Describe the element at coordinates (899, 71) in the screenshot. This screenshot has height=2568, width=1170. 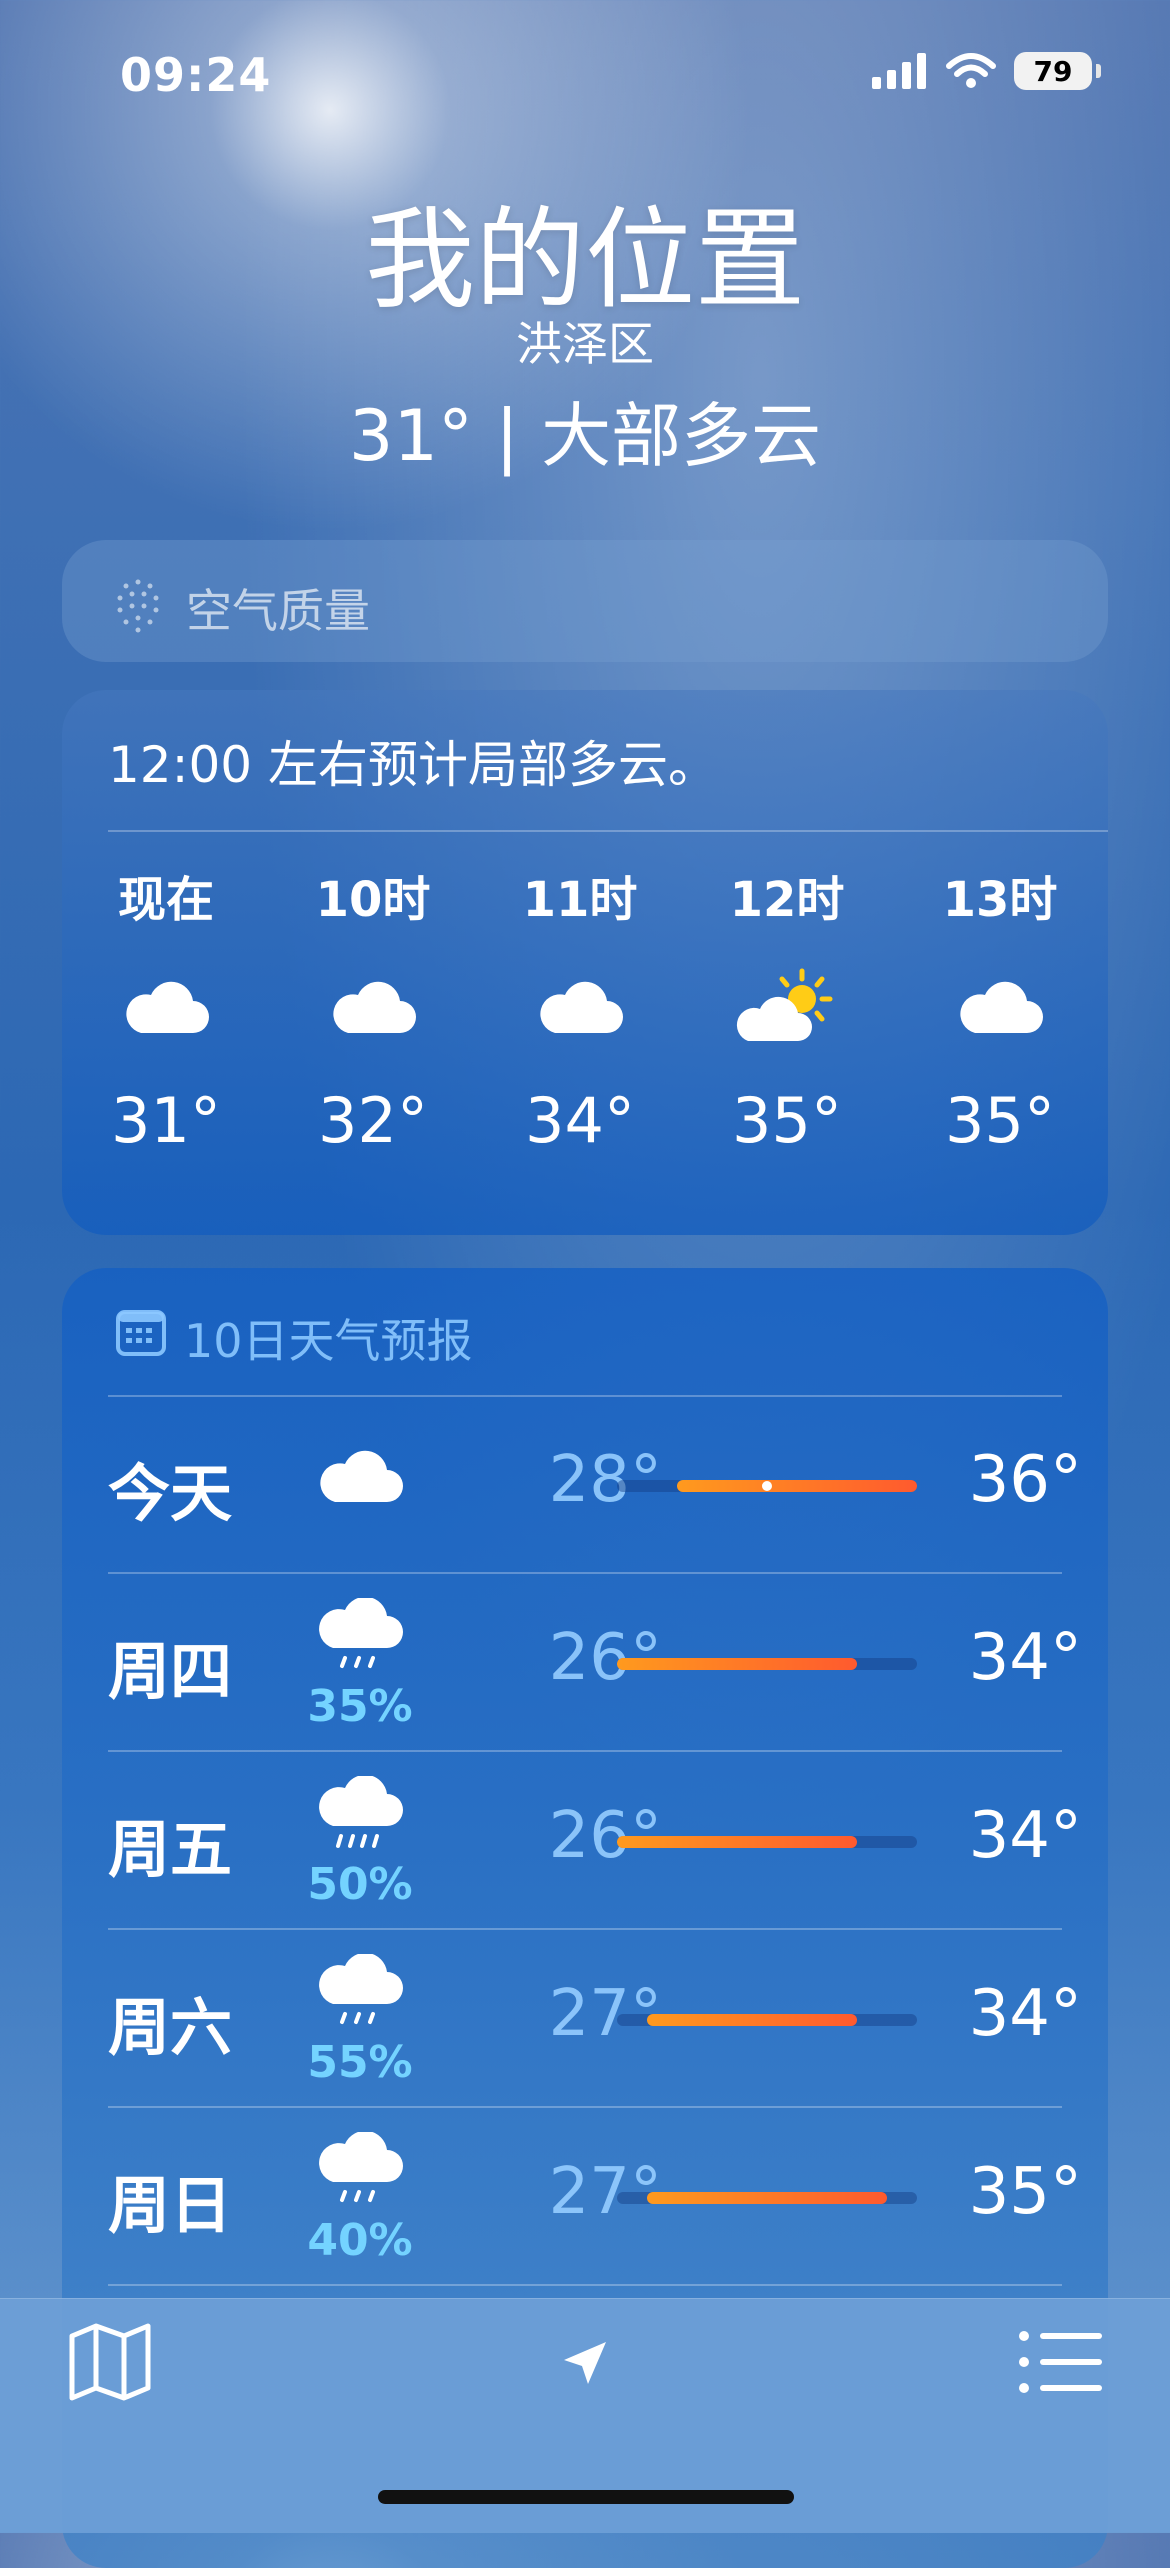
I see `cellular-signal-icon` at that location.